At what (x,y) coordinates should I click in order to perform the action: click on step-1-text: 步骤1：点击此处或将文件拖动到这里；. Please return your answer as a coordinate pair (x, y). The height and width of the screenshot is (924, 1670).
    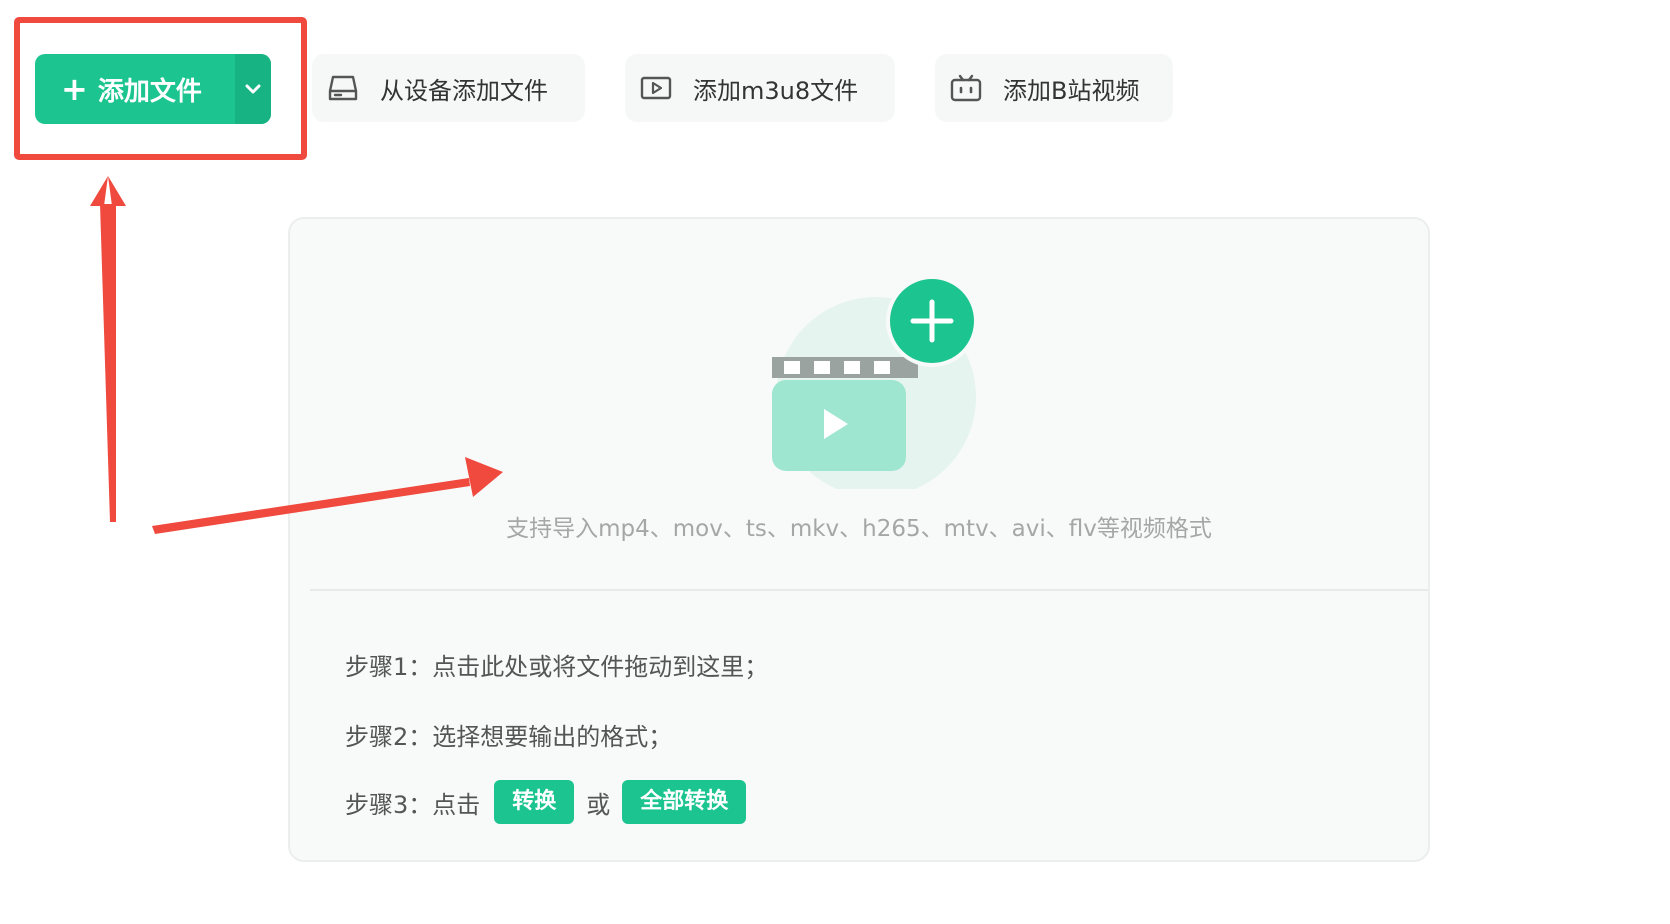
    Looking at the image, I should click on (556, 664).